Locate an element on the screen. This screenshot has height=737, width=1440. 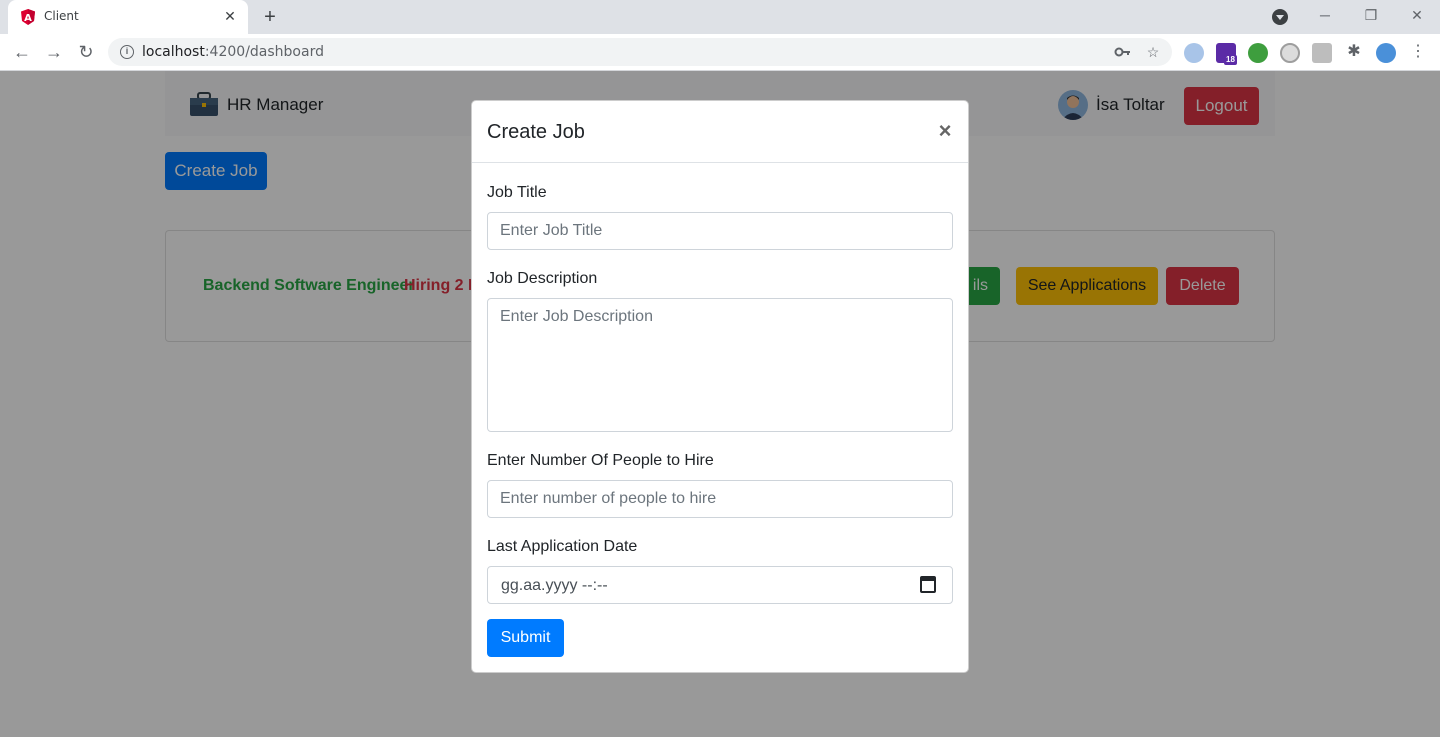
bookmark-star-icon: ☆ is located at coordinates (1153, 52).